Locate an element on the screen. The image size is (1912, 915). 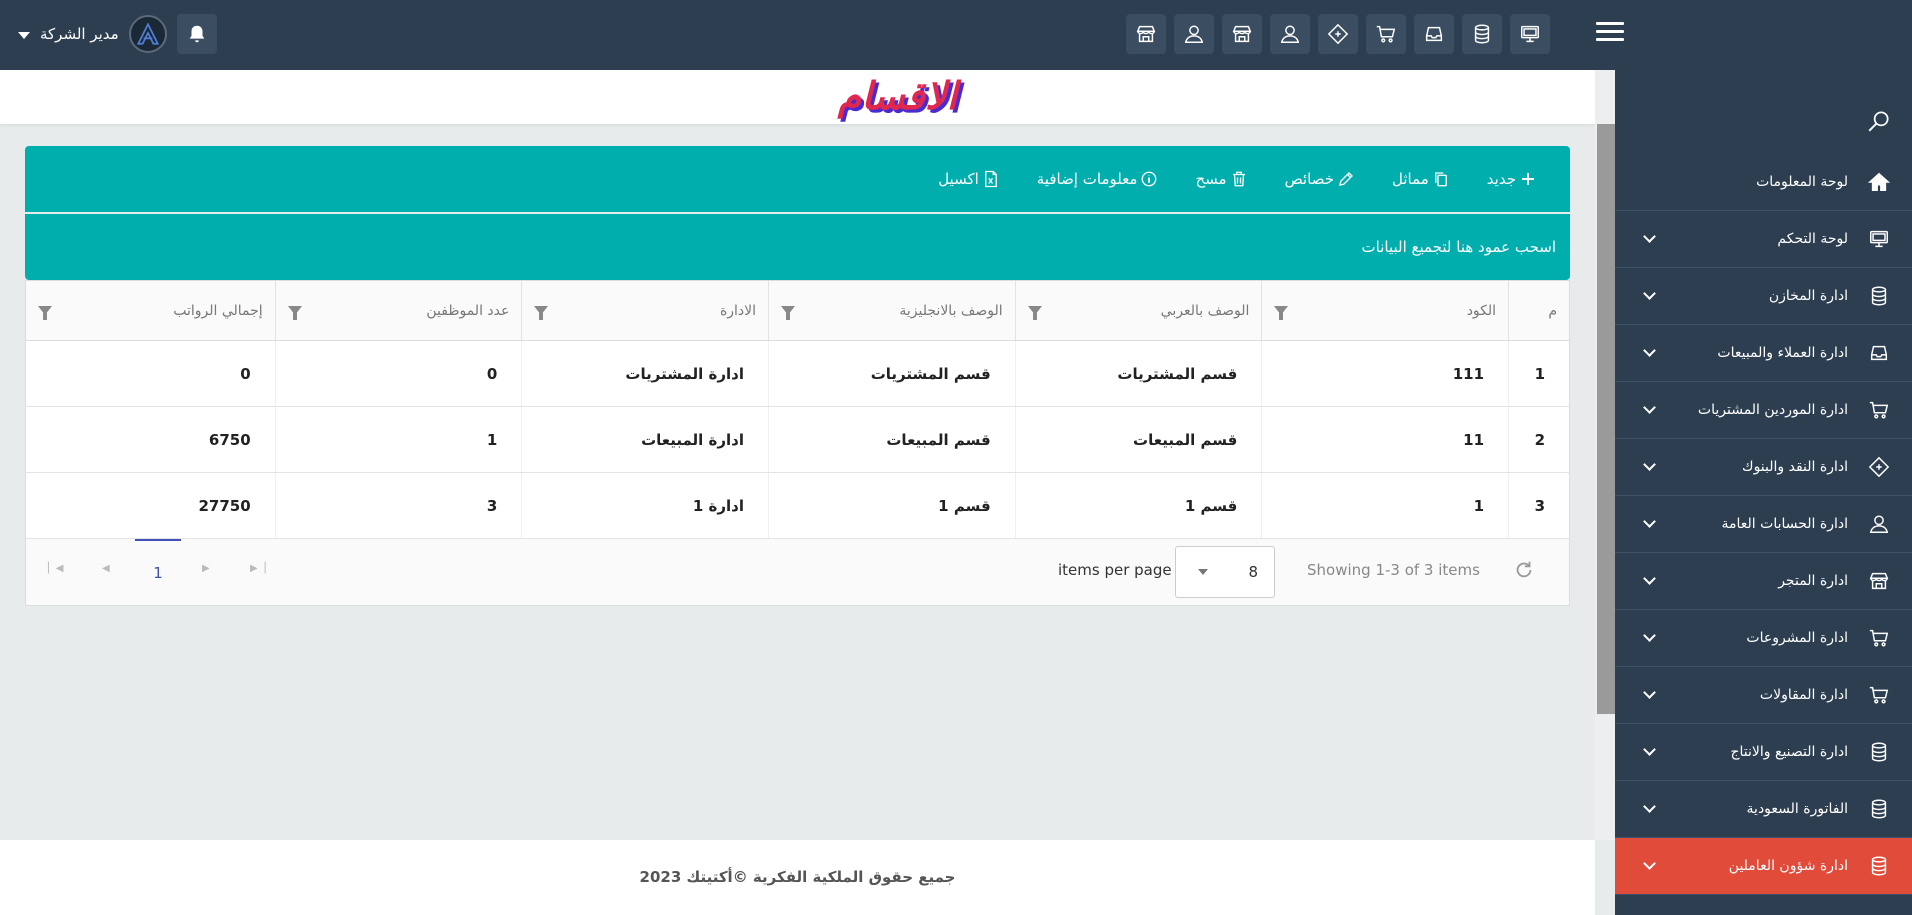
sidebar-item-contracting: ادارة المقاولات is located at coordinates (1763, 695).